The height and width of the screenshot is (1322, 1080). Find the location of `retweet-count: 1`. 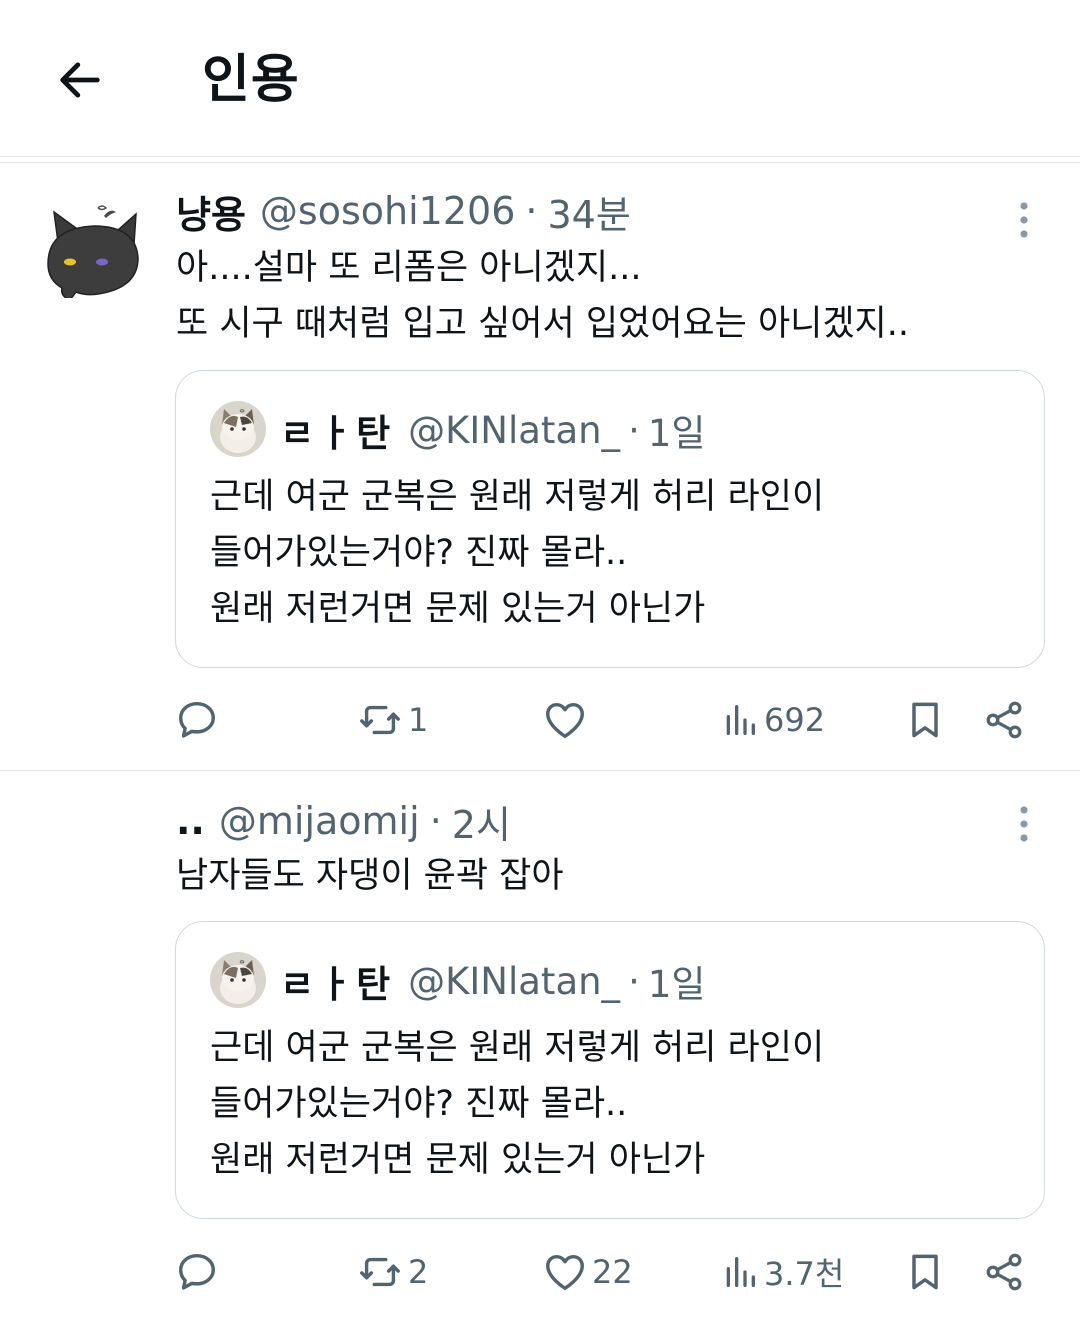

retweet-count: 1 is located at coordinates (418, 720).